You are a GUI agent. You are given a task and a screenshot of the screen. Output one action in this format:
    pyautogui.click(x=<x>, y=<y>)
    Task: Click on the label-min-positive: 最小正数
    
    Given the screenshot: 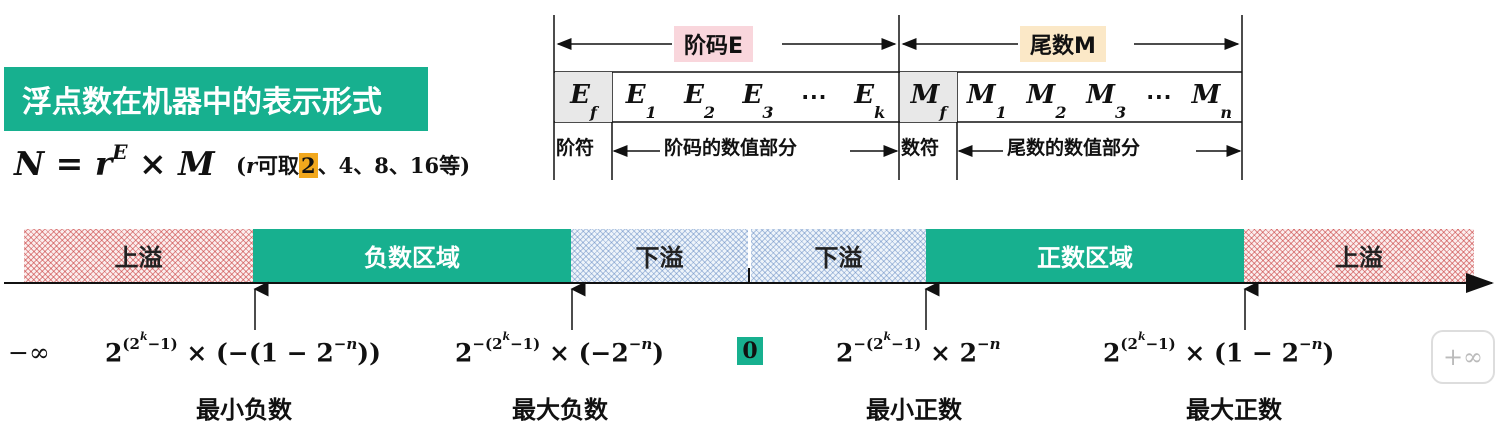 What is the action you would take?
    pyautogui.click(x=914, y=410)
    